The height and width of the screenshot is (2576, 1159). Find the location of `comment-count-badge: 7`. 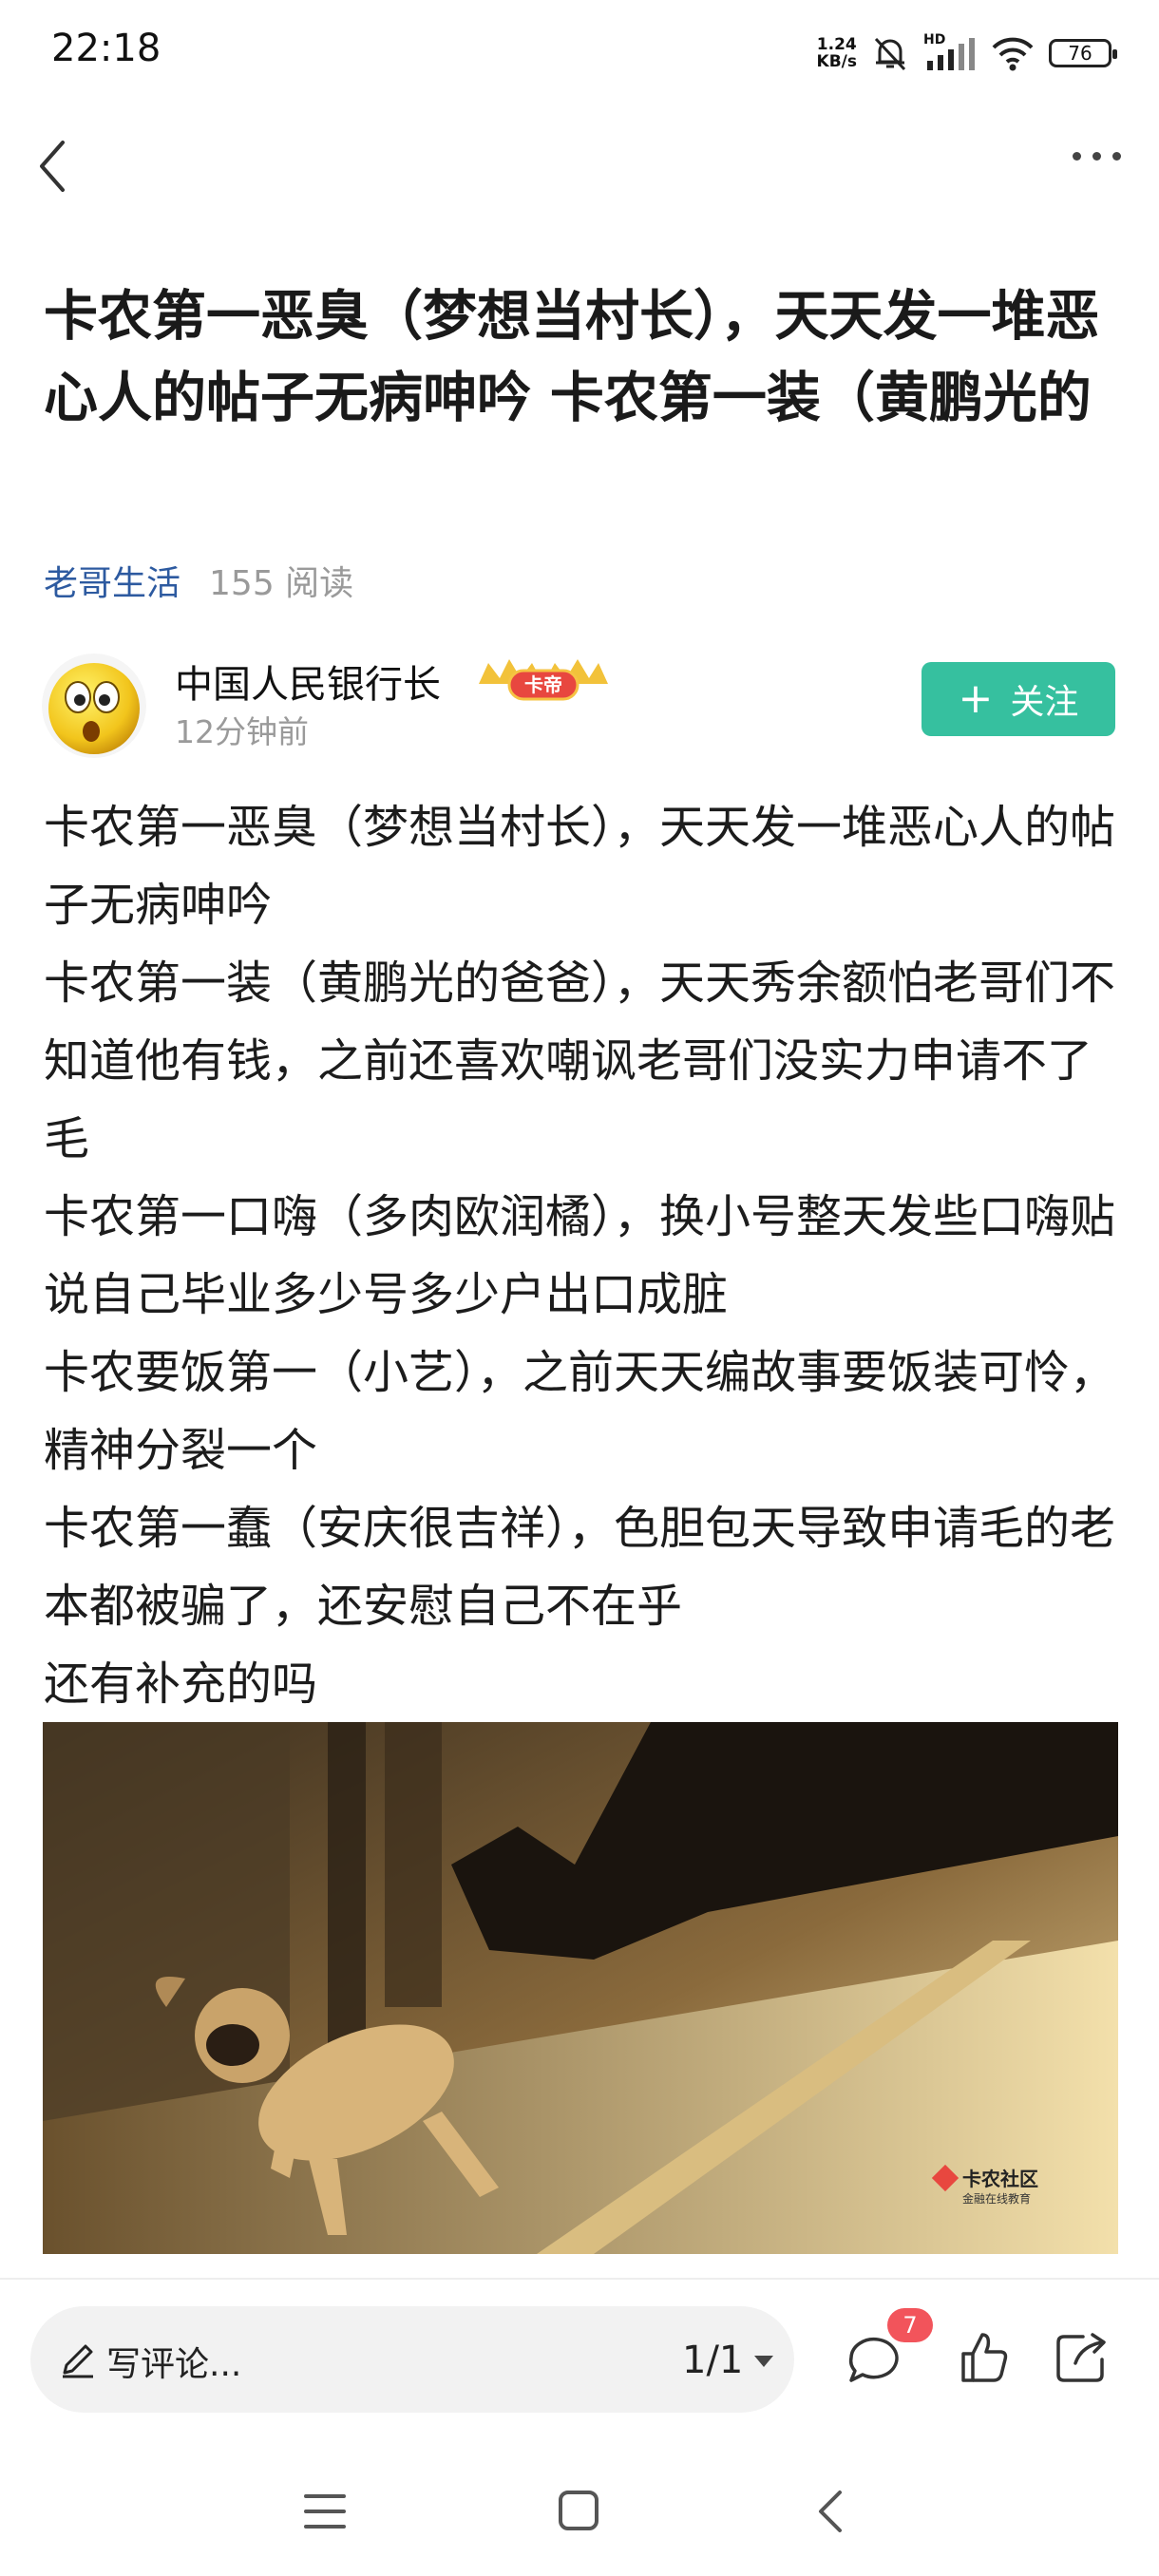

comment-count-badge: 7 is located at coordinates (910, 2325).